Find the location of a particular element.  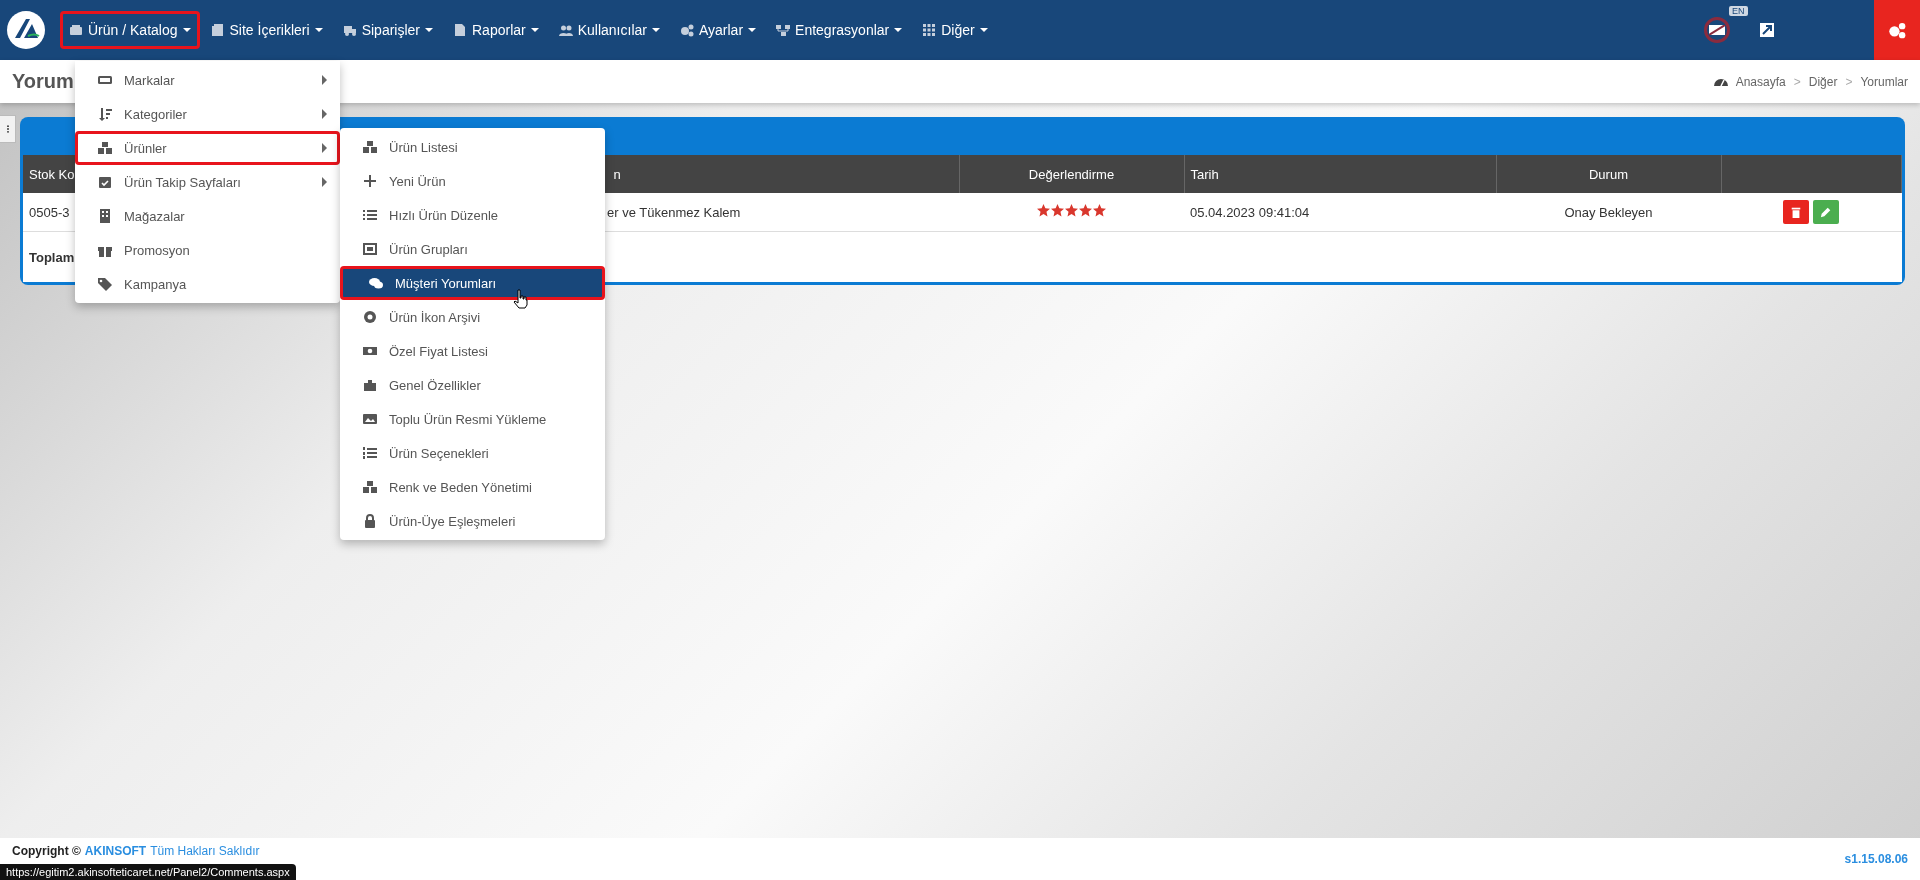

submenu-item: Ürün Grupları is located at coordinates (472, 249).